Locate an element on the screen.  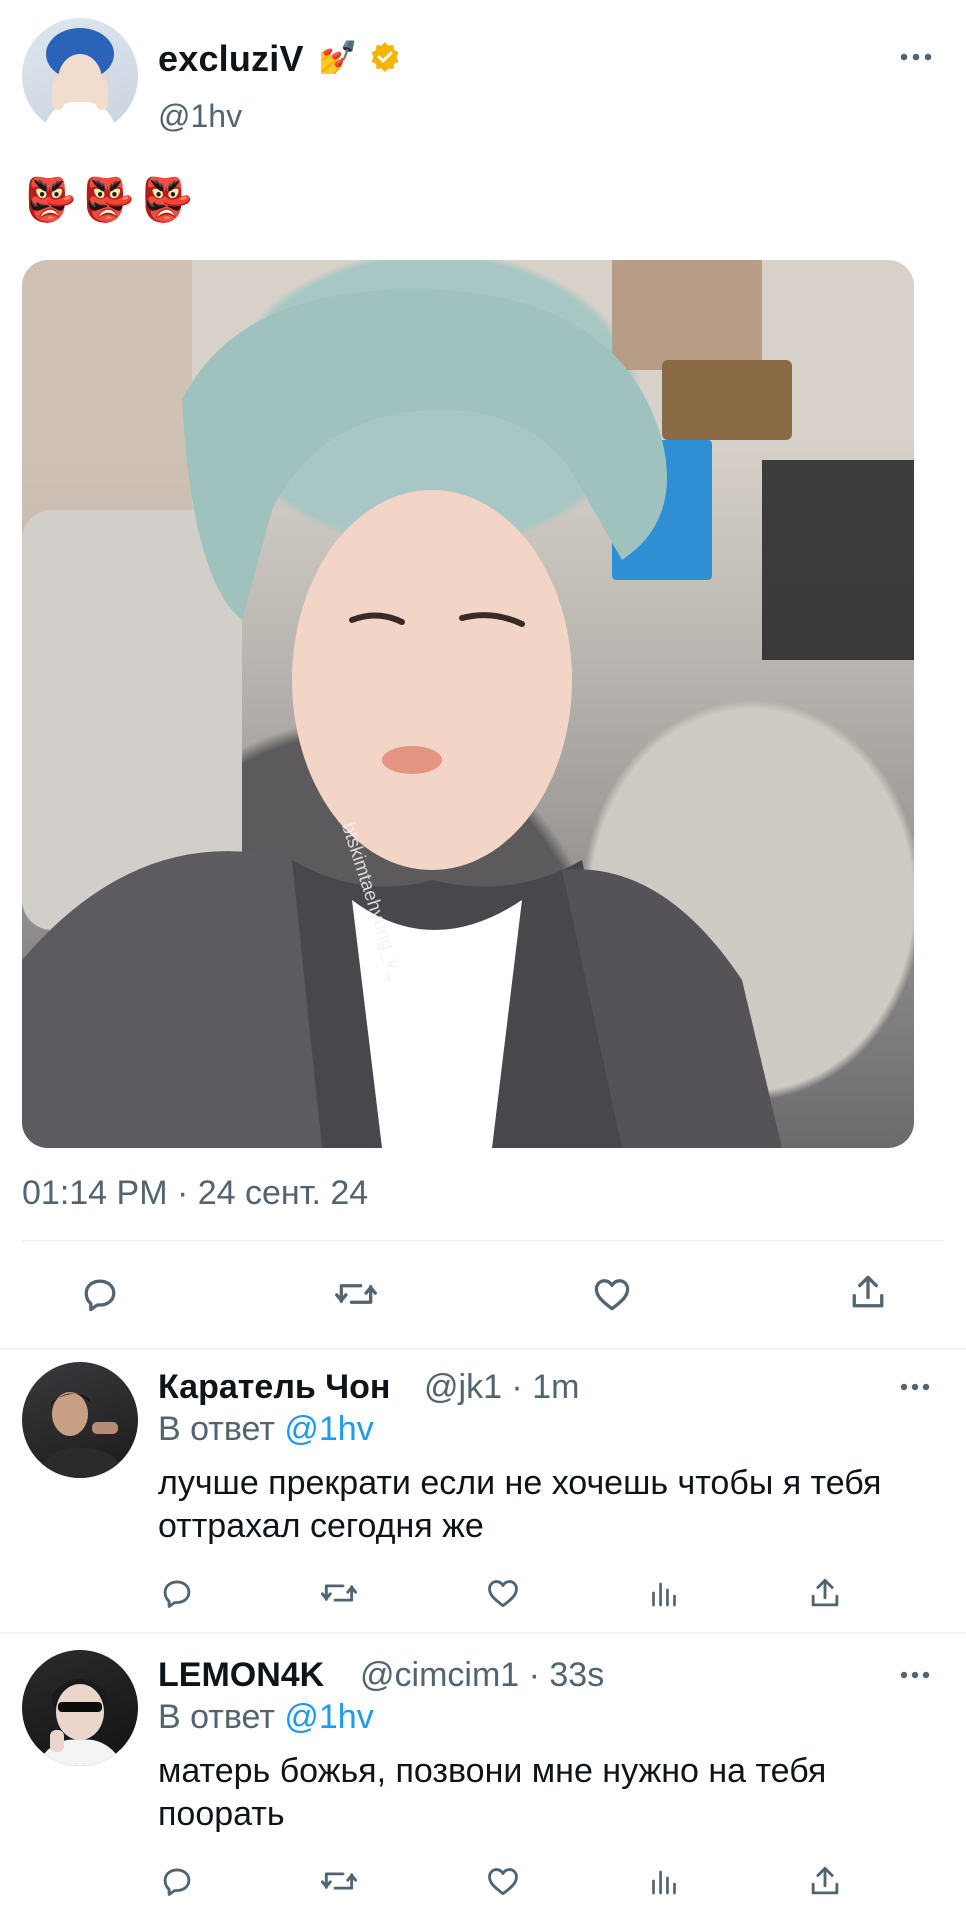
name-emoji: 💅 is located at coordinates (338, 57).